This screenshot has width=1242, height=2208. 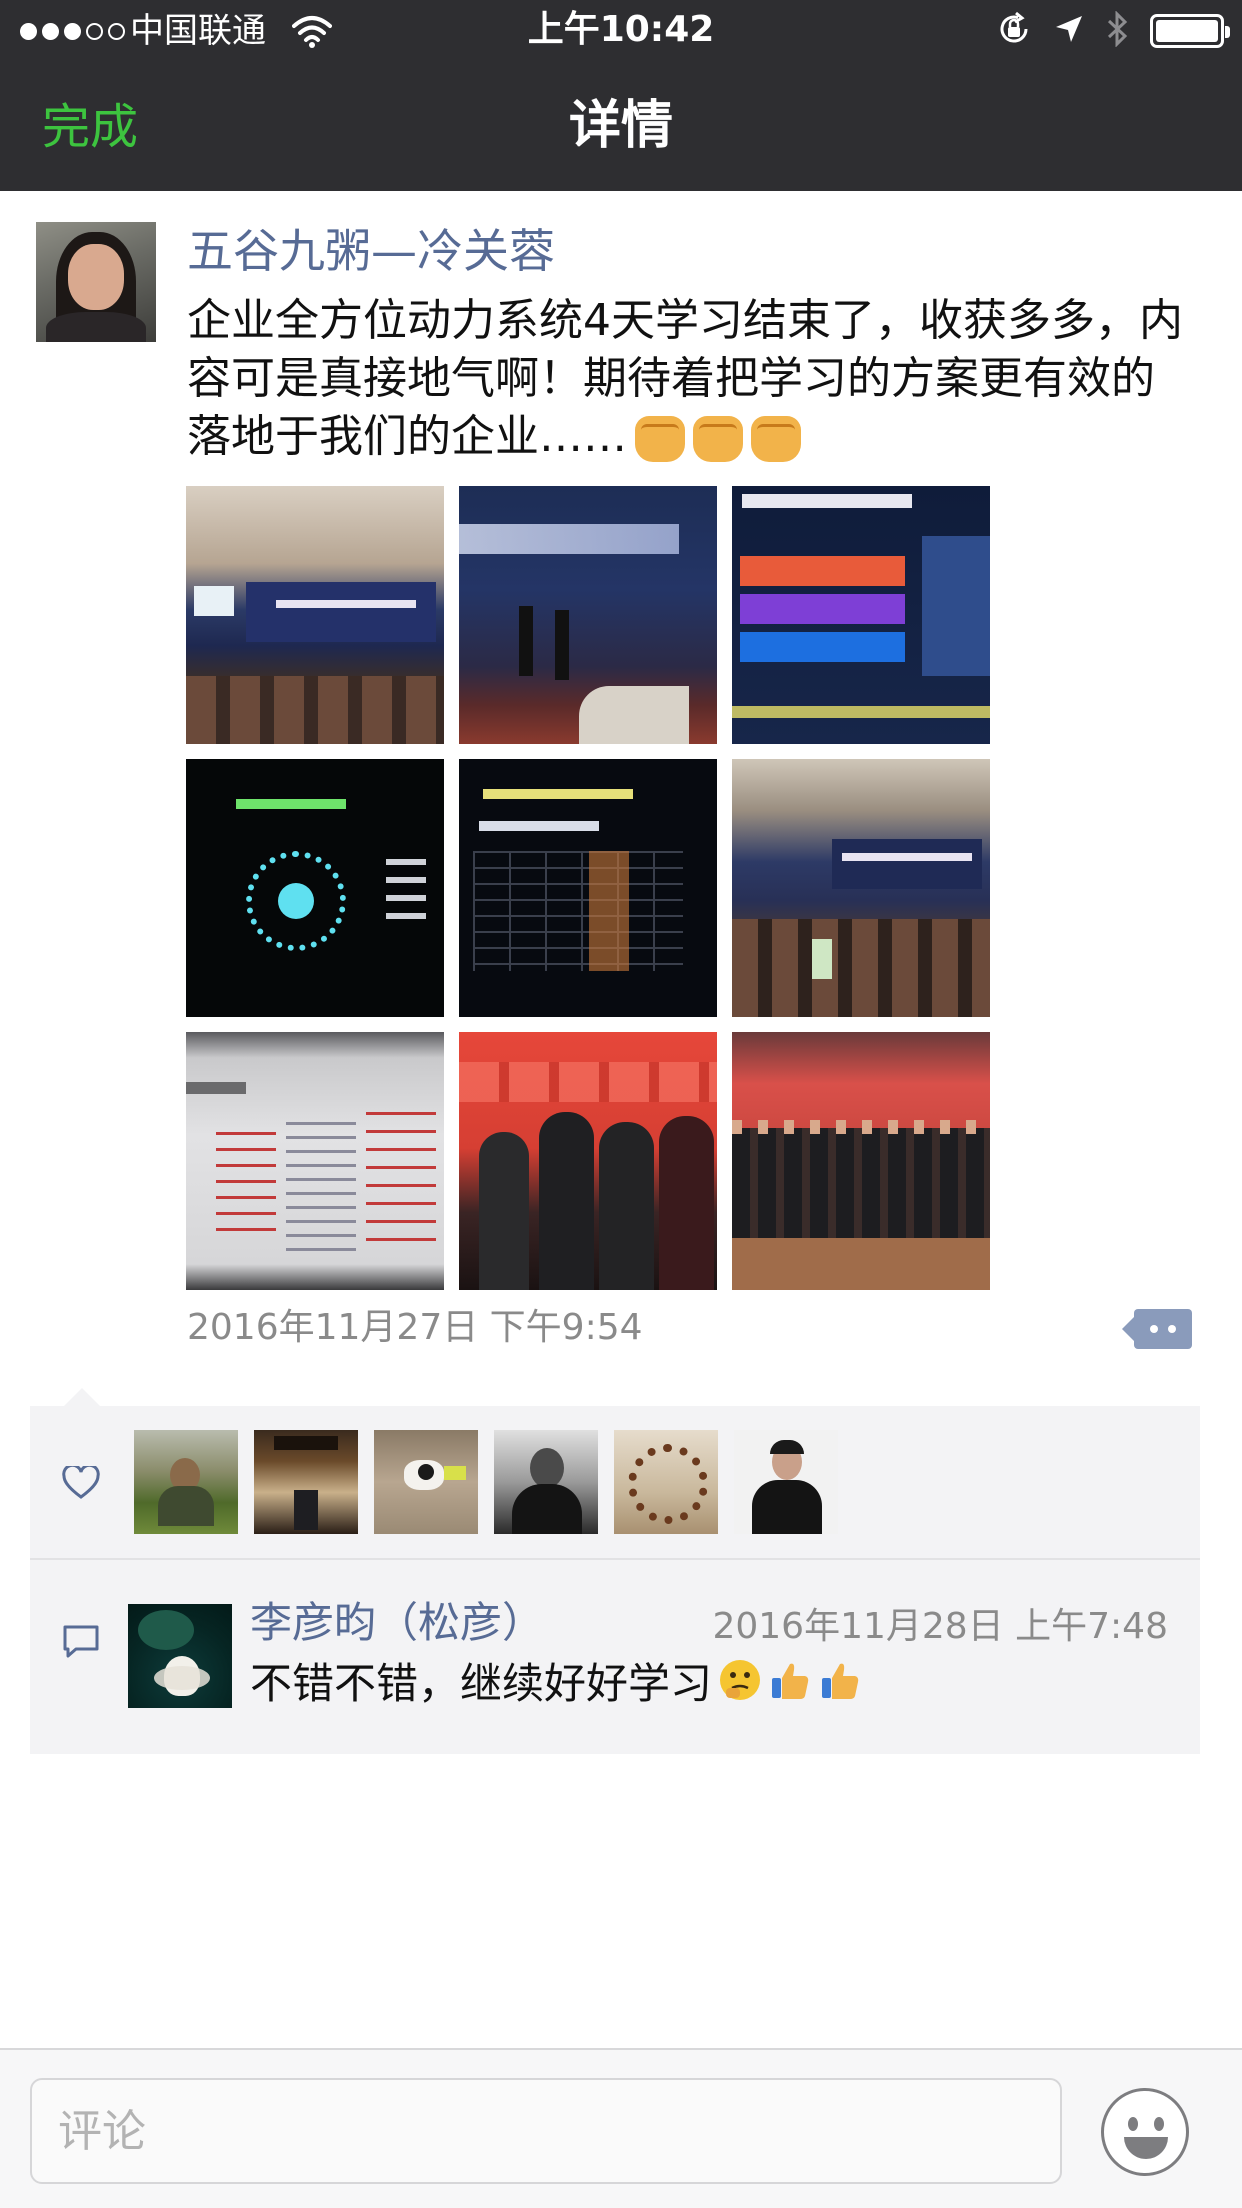 I want to click on photo-screen-framework, so click(x=315, y=1161).